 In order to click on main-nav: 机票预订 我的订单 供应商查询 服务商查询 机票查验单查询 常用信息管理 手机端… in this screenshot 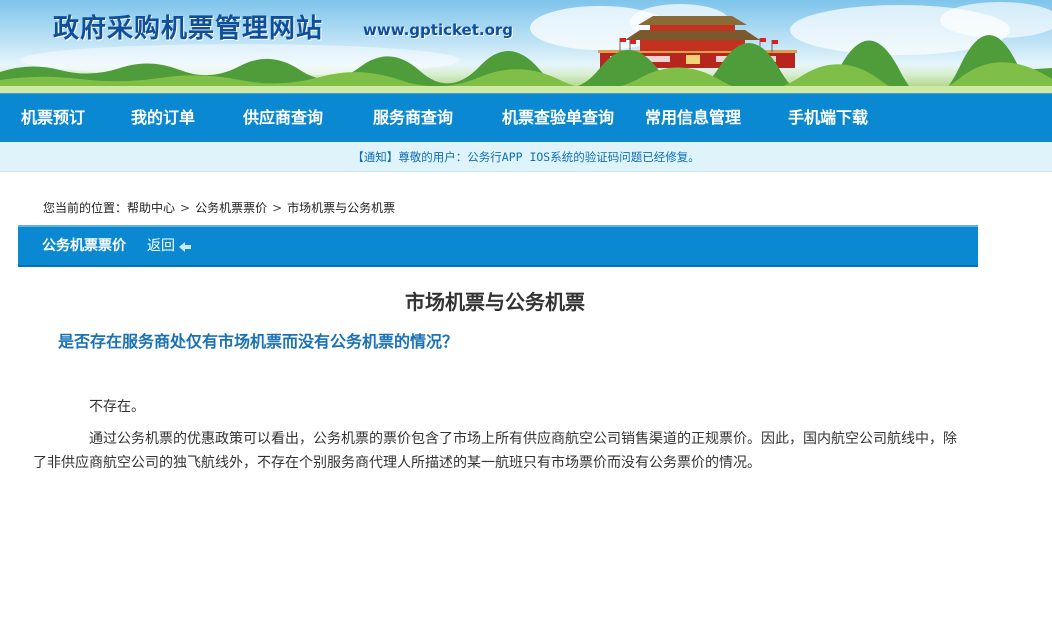, I will do `click(526, 117)`.